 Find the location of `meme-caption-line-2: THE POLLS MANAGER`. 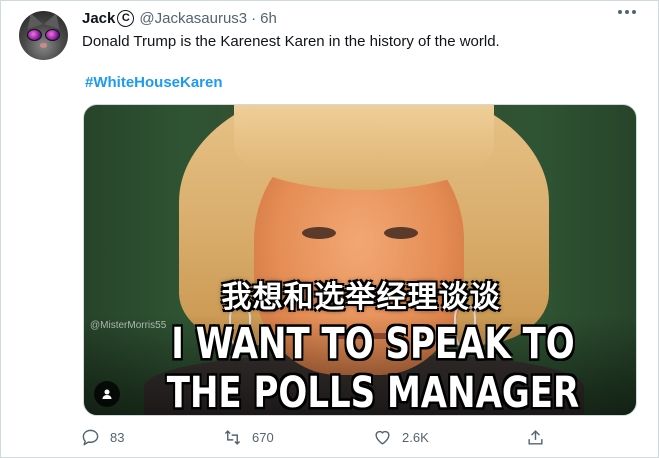

meme-caption-line-2: THE POLLS MANAGER is located at coordinates (373, 392).